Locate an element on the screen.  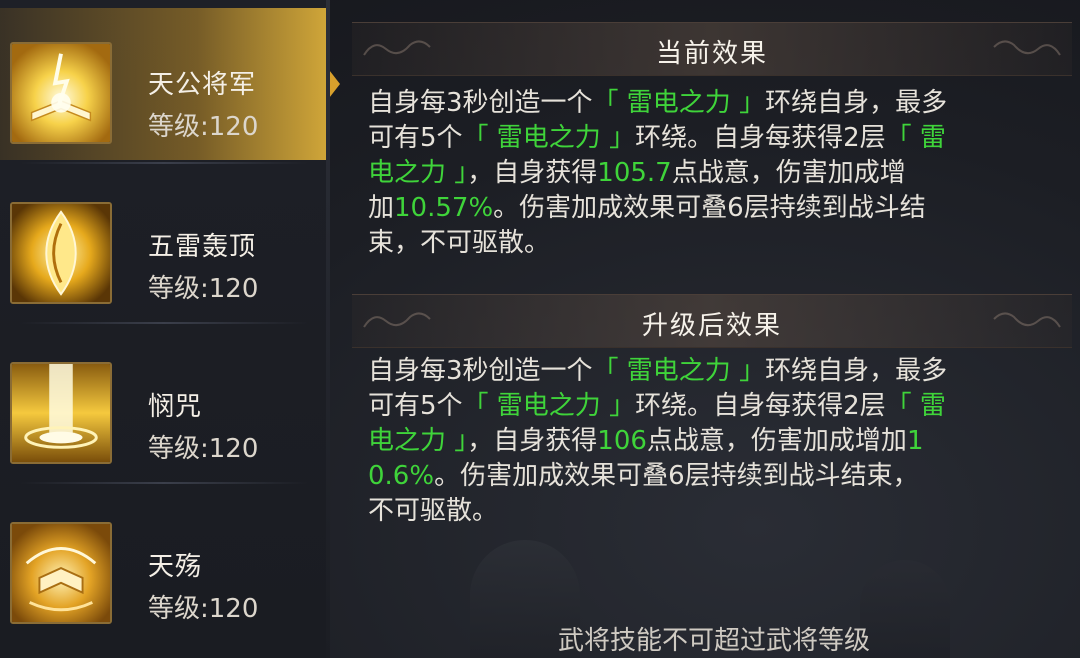
skill-name: 天殇 is located at coordinates (175, 567).